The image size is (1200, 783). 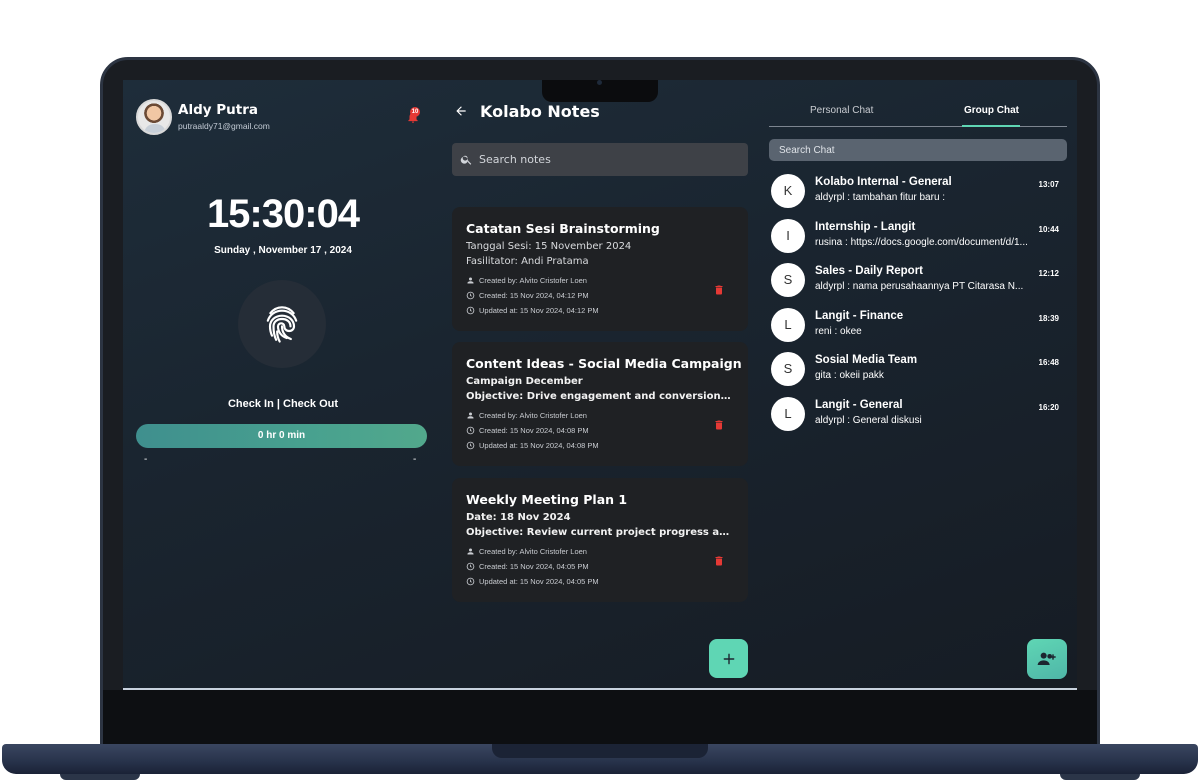 I want to click on note-line: Date: 18 Nov 2024, so click(x=518, y=517).